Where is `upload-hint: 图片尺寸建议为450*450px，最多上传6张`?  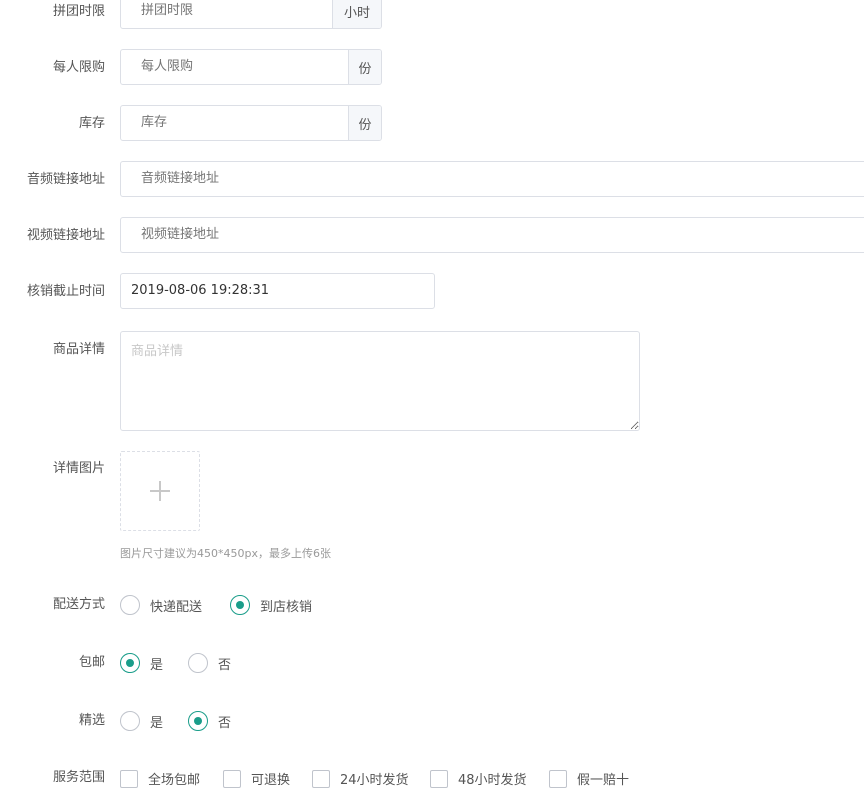
upload-hint: 图片尺寸建议为450*450px，最多上传6张 is located at coordinates (225, 553).